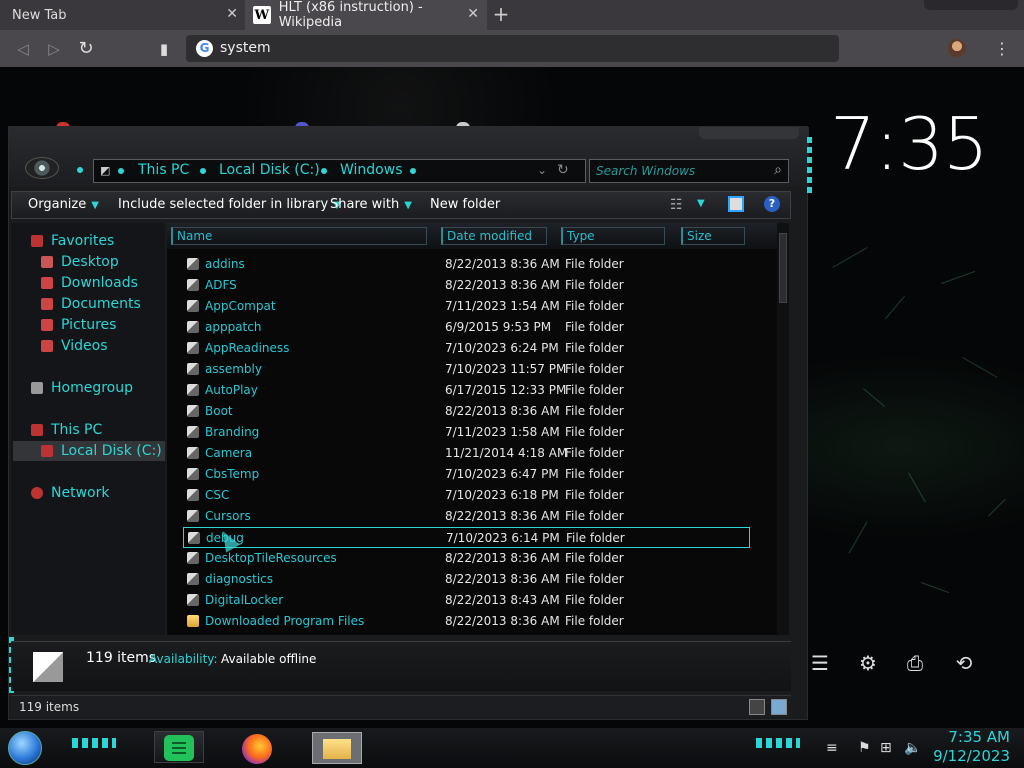 The height and width of the screenshot is (768, 1024). Describe the element at coordinates (466, 516) in the screenshot. I see `table-row: Cursors 8/22/2013 8:36 AM File folder` at that location.